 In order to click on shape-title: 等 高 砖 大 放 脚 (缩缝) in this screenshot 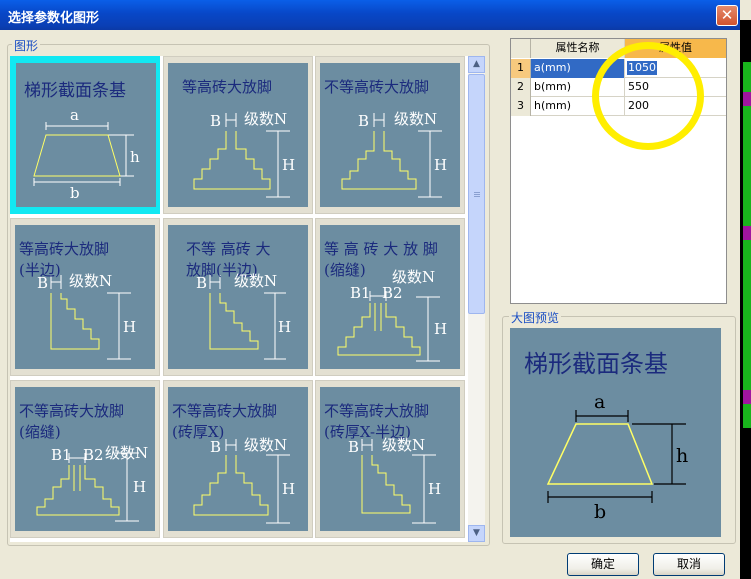, I will do `click(381, 259)`.